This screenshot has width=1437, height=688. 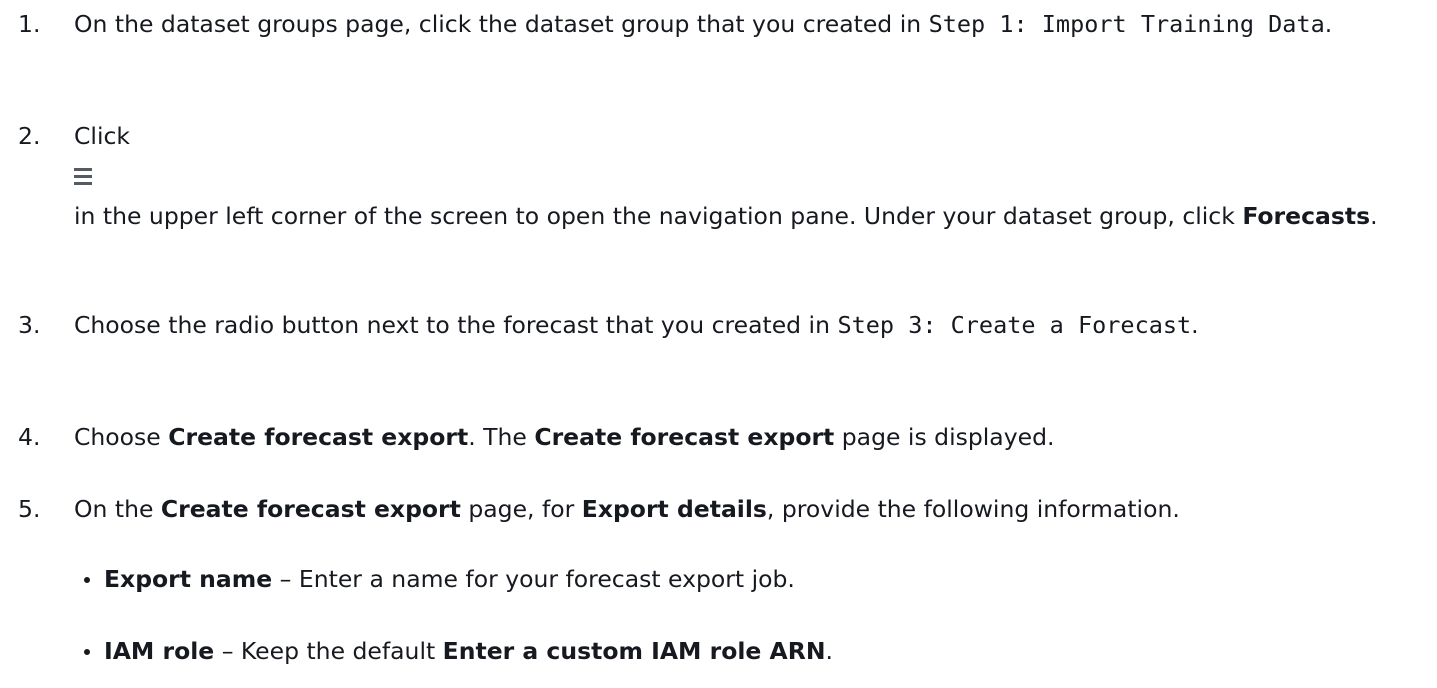 What do you see at coordinates (121, 437) in the screenshot?
I see `step-text: Choose` at bounding box center [121, 437].